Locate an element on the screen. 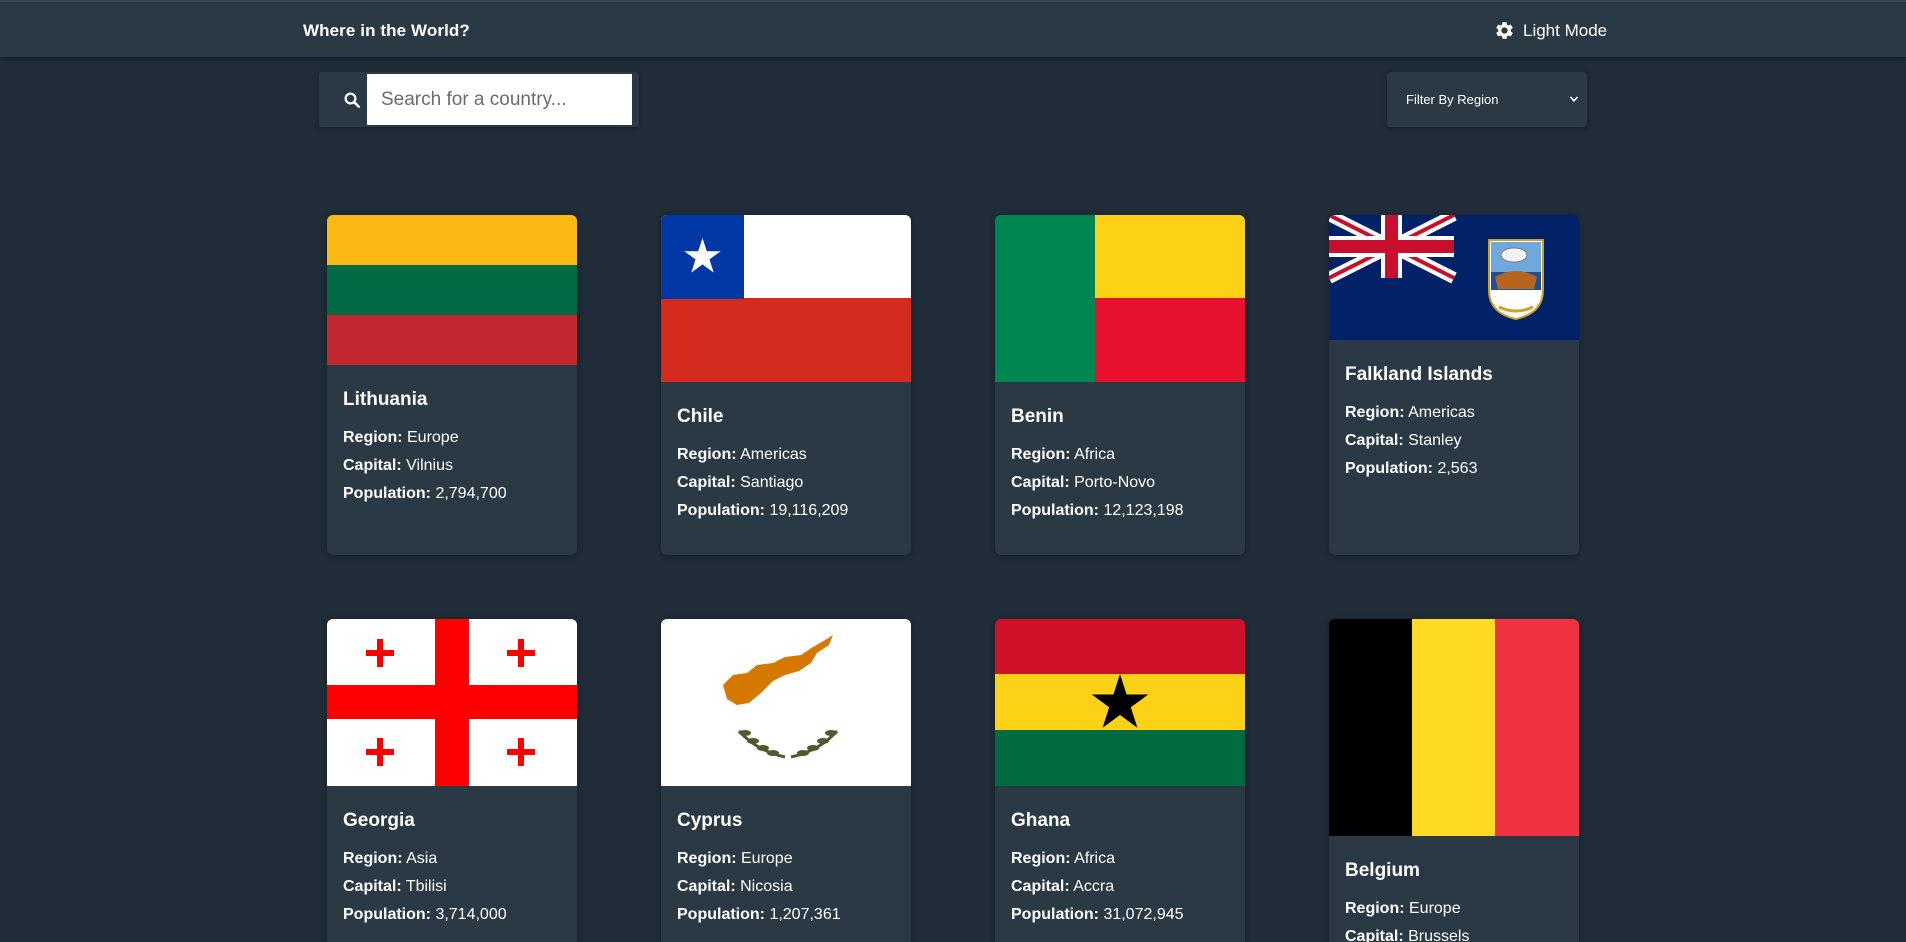  flag-belgium is located at coordinates (1454, 727).